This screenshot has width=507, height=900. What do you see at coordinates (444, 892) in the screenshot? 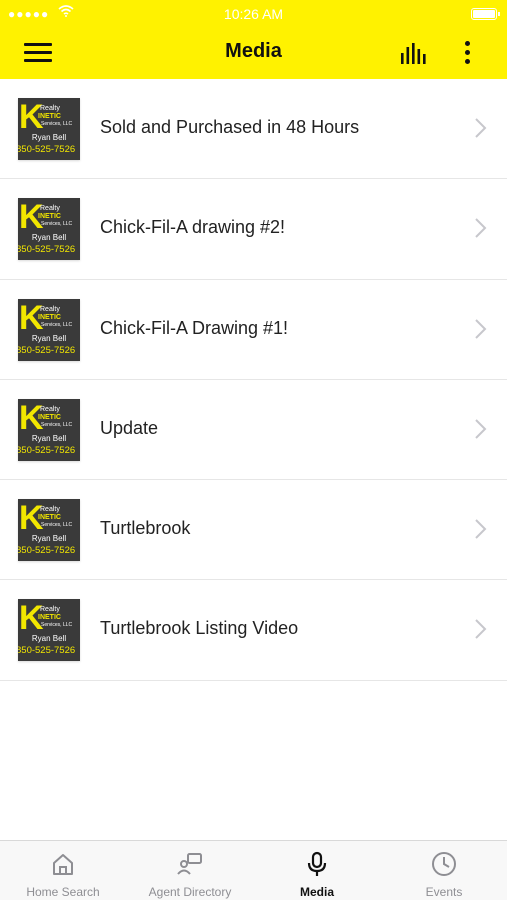
I see `tab-label: Events` at bounding box center [444, 892].